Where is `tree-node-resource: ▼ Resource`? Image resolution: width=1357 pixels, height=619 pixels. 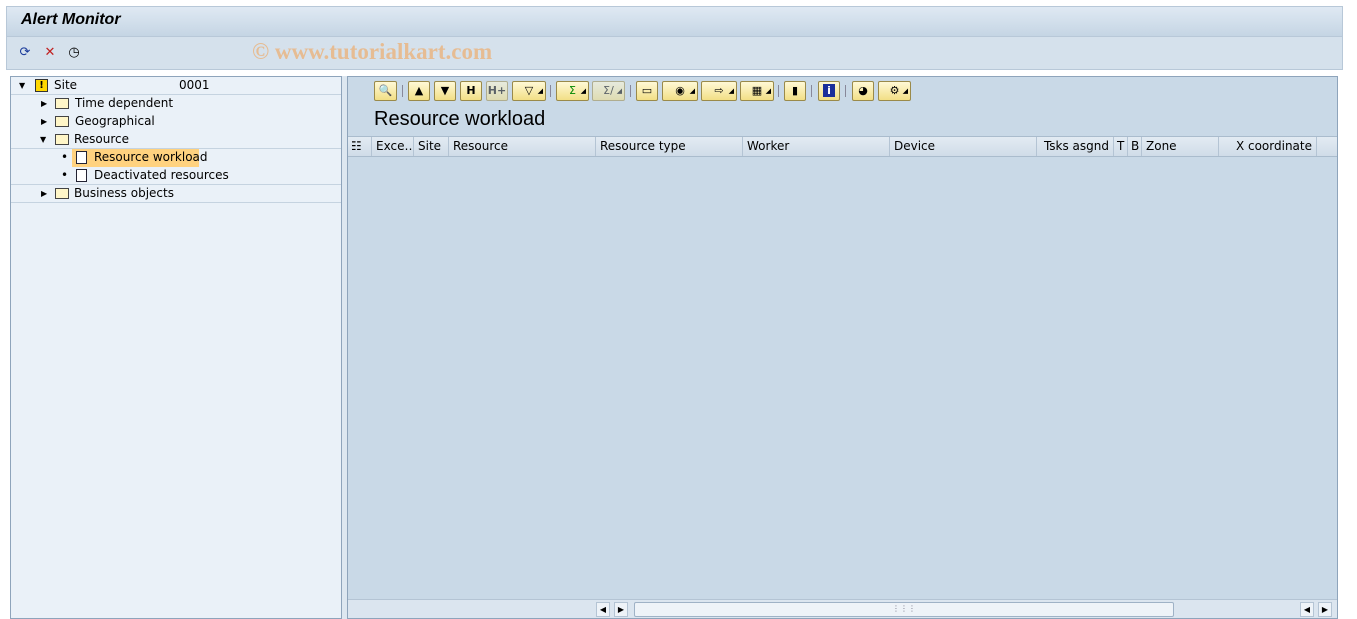 tree-node-resource: ▼ Resource is located at coordinates (176, 140).